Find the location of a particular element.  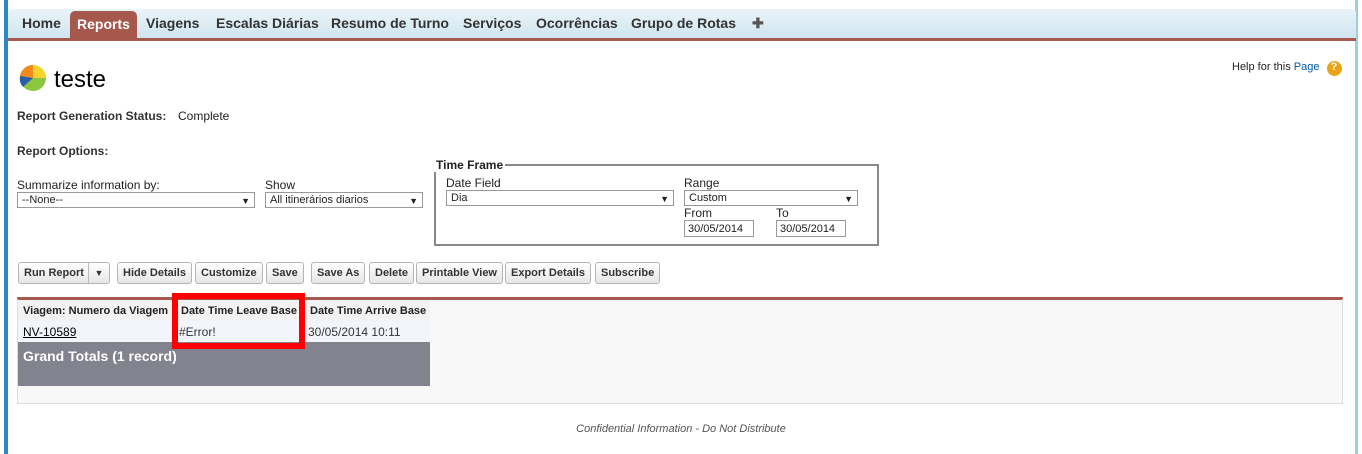

show-select: All itinerários diarios ▼ is located at coordinates (344, 200).